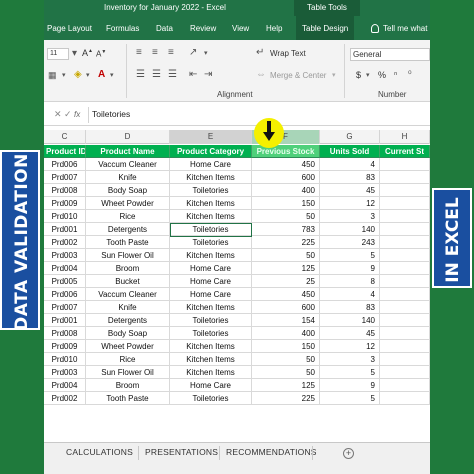 The height and width of the screenshot is (474, 474). I want to click on units-sold-cell: 83, so click(350, 177).